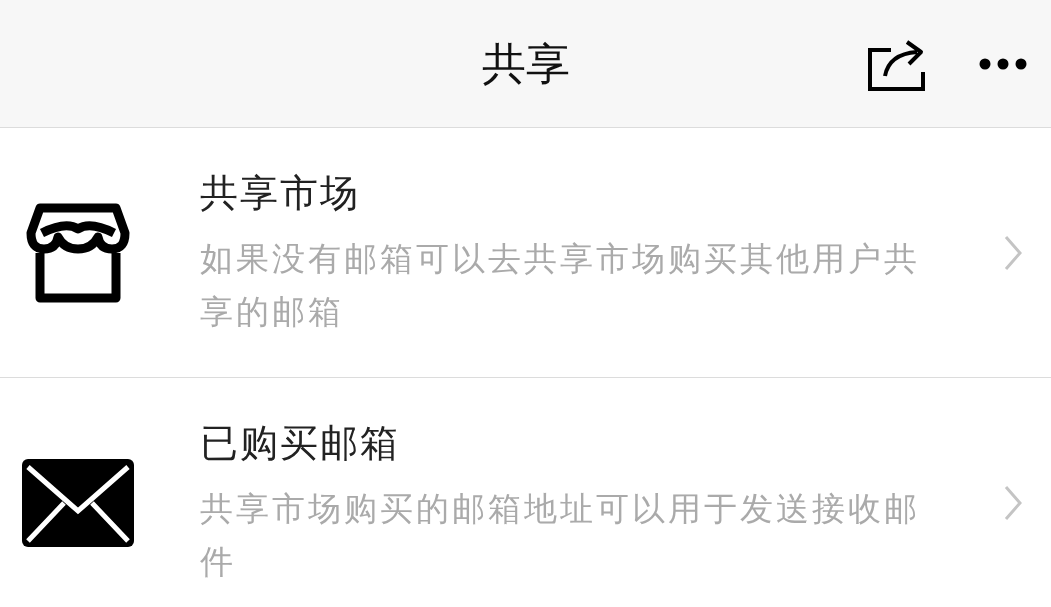 This screenshot has height=607, width=1051. Describe the element at coordinates (1003, 63) in the screenshot. I see `more-icon` at that location.